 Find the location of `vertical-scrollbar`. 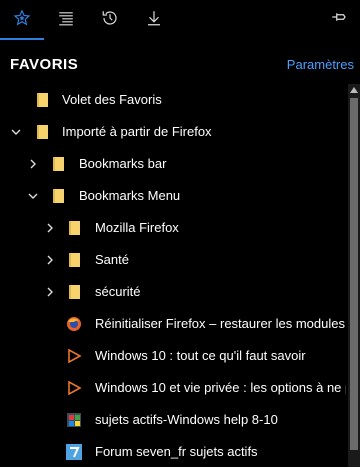

vertical-scrollbar is located at coordinates (354, 275).